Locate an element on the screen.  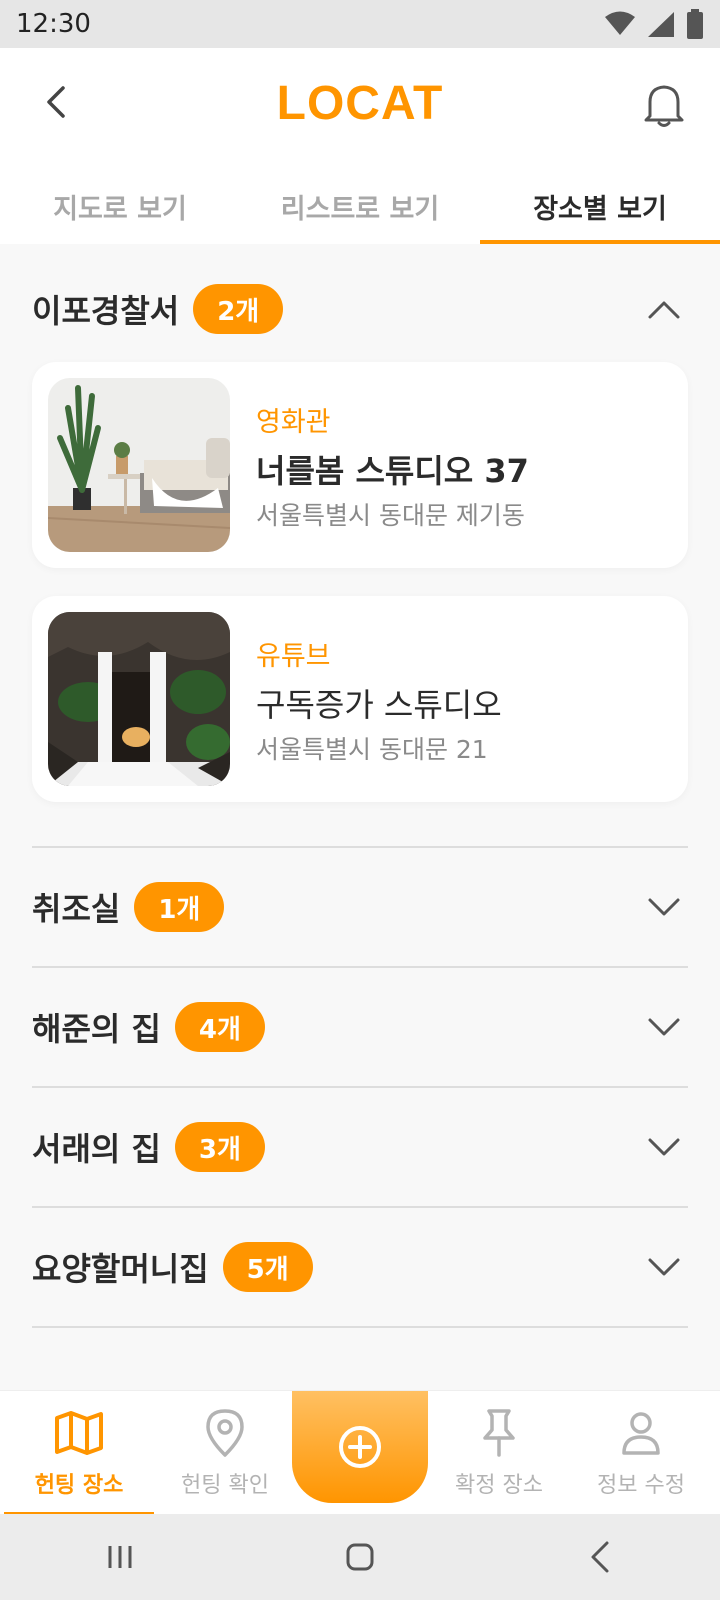
place-name: 너를봄 스튜디오 37 is located at coordinates (392, 471).